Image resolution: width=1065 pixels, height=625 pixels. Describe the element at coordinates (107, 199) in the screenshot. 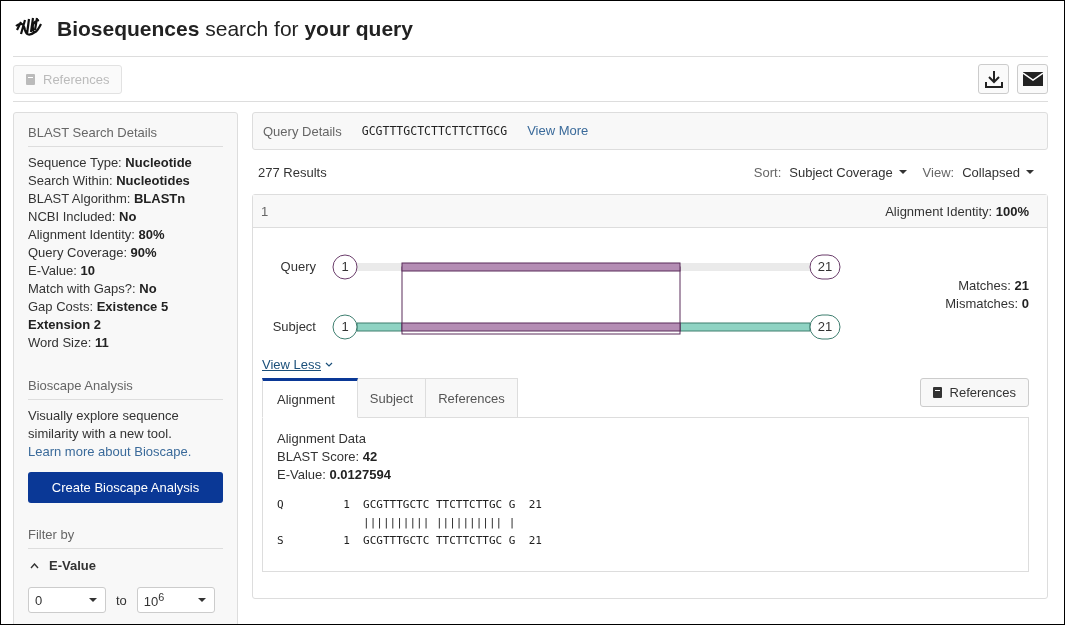

I see `detail-text: BLAST Algorithm: BLASTn` at that location.